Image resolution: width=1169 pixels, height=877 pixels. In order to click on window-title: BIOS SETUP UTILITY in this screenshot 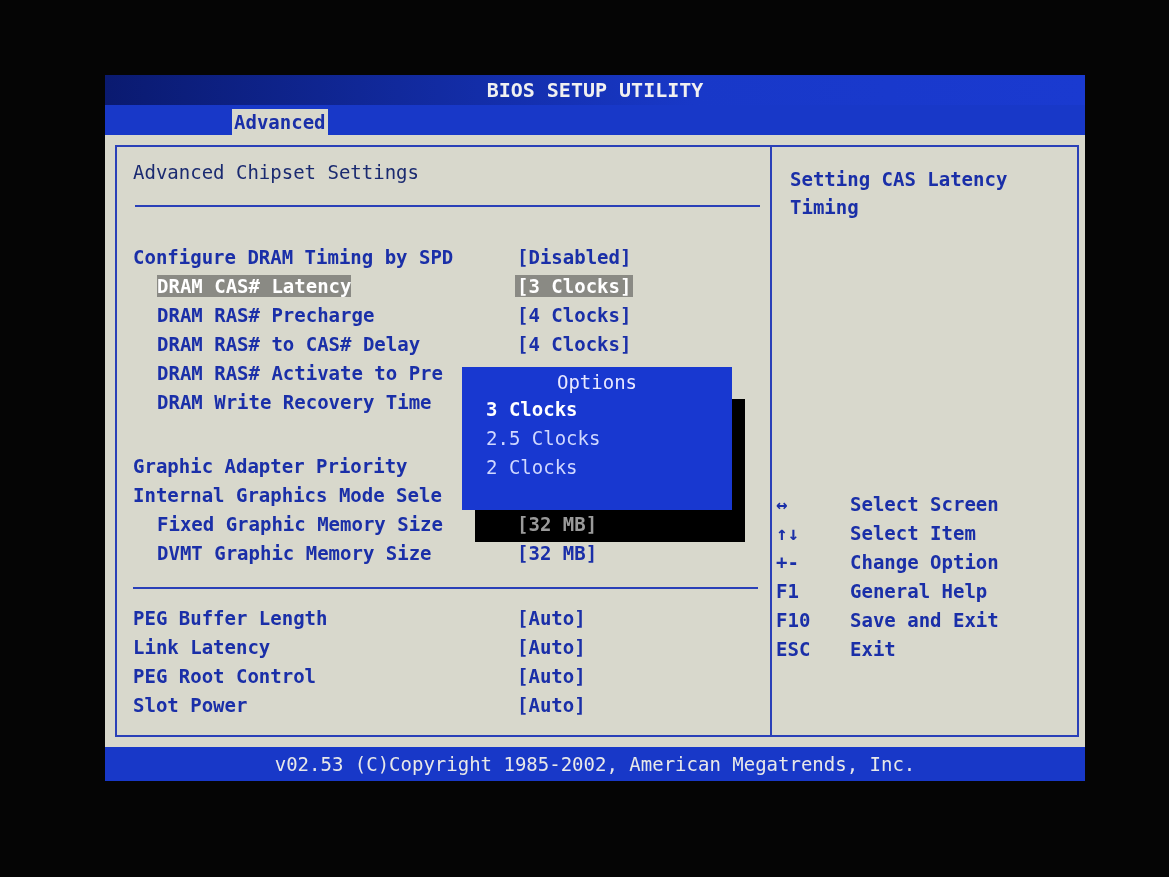, I will do `click(595, 90)`.